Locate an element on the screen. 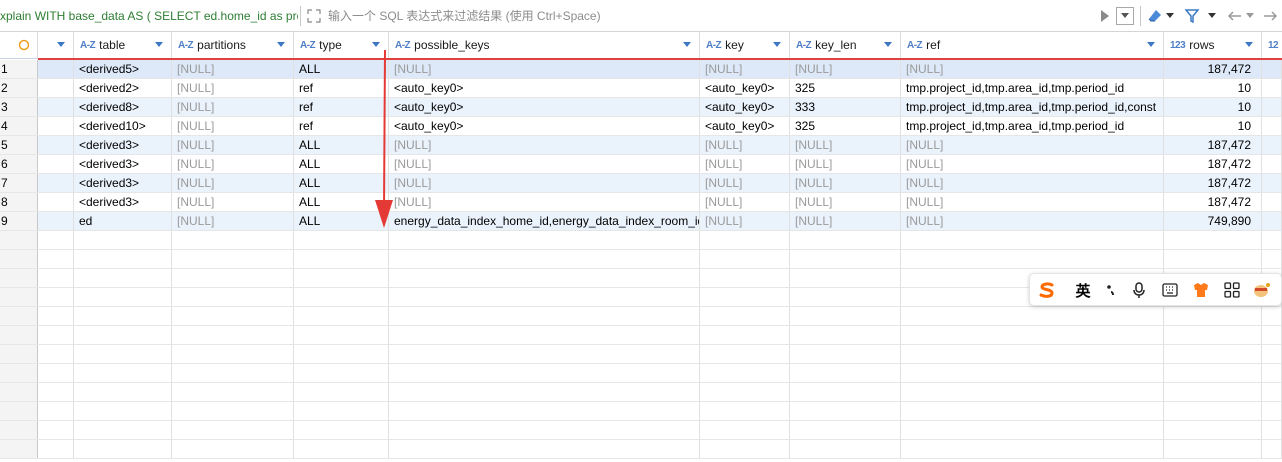 The image size is (1282, 462). row-number: 5 is located at coordinates (19, 145).